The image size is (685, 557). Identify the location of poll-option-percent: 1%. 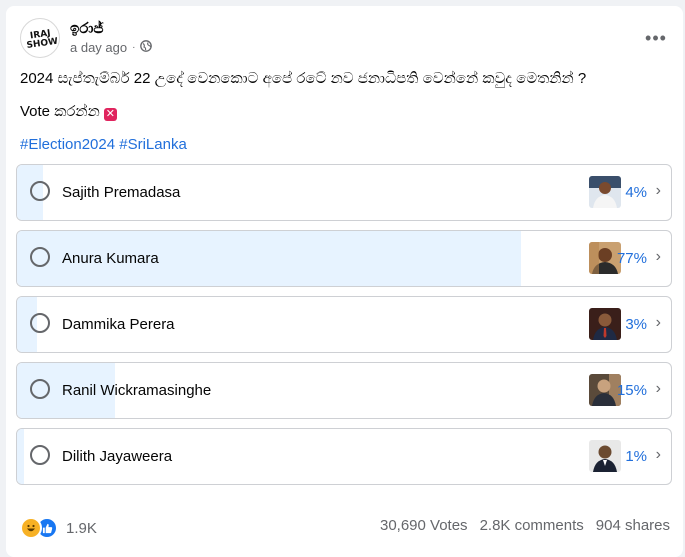
(636, 456).